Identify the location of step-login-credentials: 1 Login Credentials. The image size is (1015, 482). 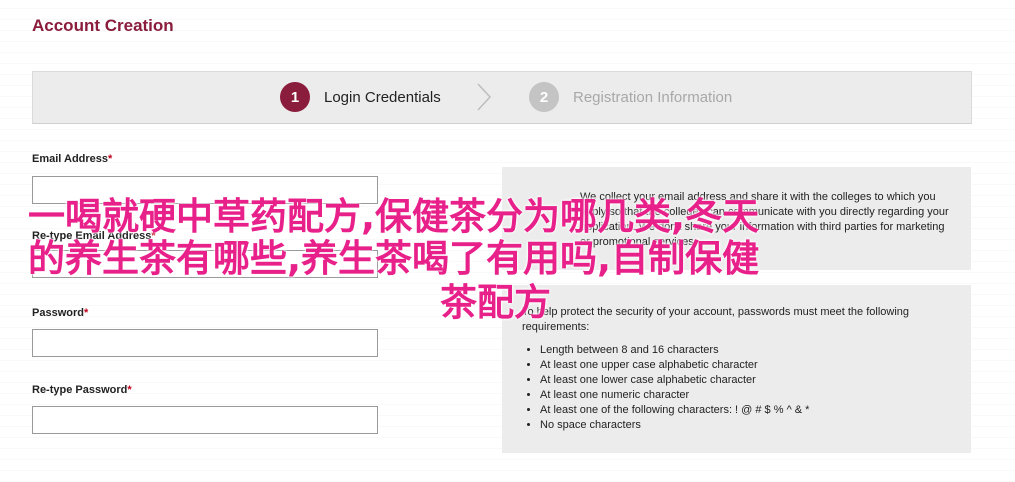
(360, 97).